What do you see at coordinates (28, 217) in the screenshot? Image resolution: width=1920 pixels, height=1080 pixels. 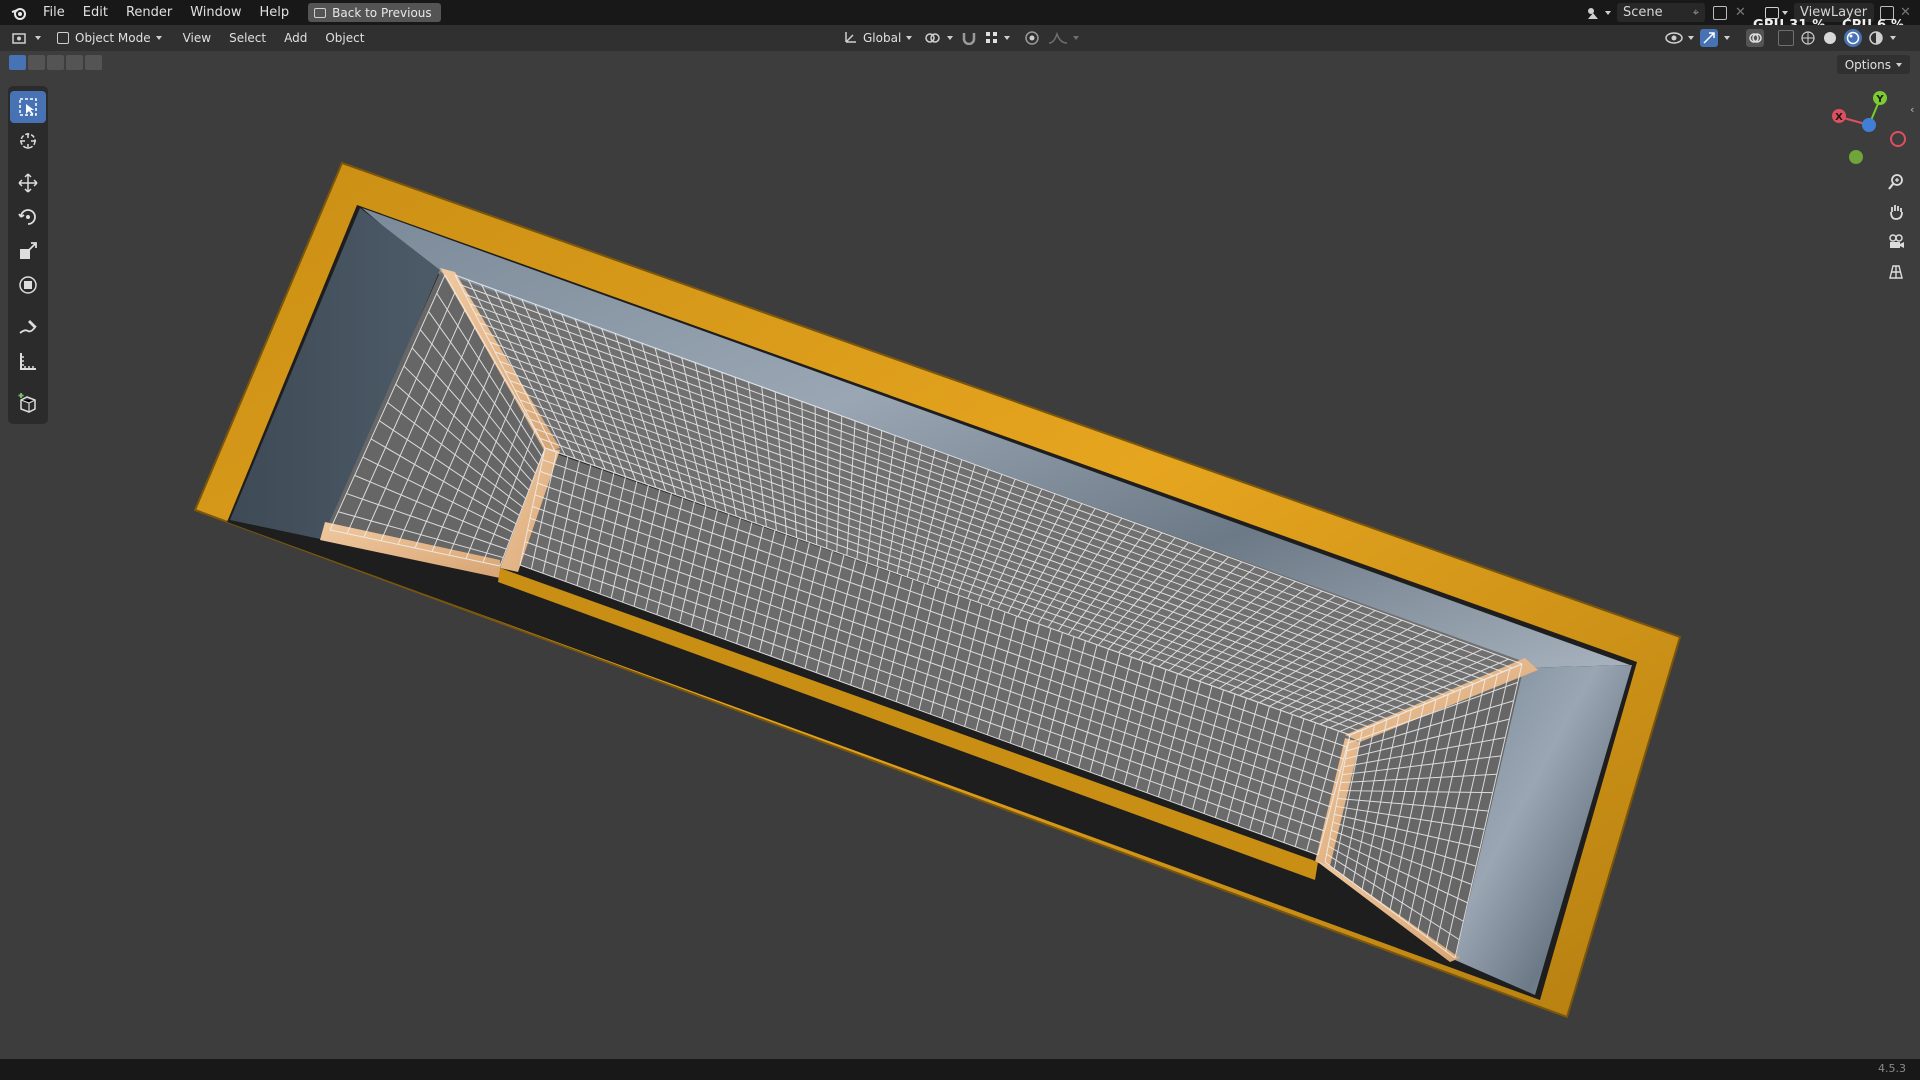 I see `tool-rotate-icon` at bounding box center [28, 217].